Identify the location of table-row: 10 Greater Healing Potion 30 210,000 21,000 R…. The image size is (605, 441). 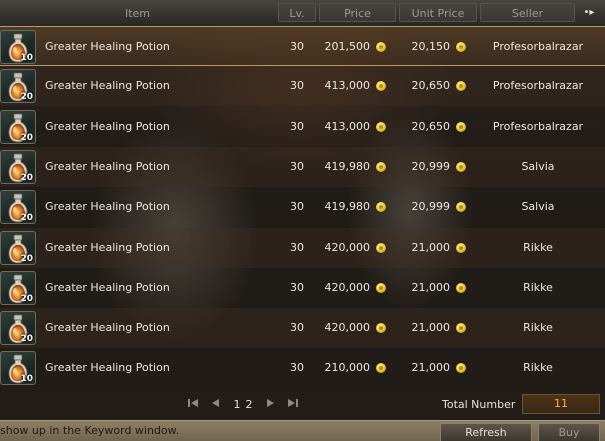
(302, 368).